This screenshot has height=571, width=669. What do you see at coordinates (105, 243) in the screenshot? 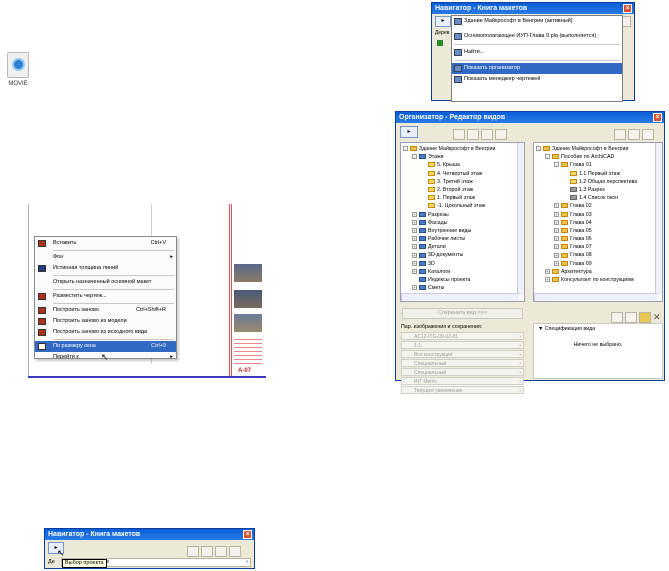
I see `menu-item: Вставить Ctrl+V` at bounding box center [105, 243].